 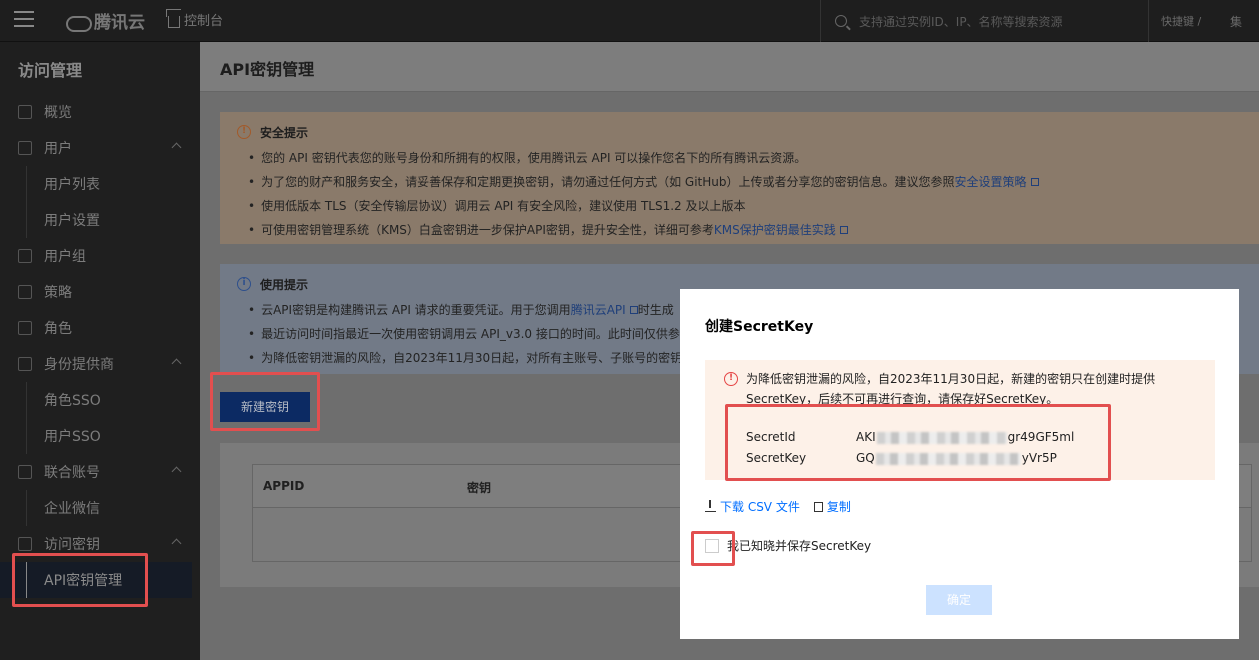 What do you see at coordinates (1041, 437) in the screenshot?
I see `secret-id-suffix: gr49GF5ml` at bounding box center [1041, 437].